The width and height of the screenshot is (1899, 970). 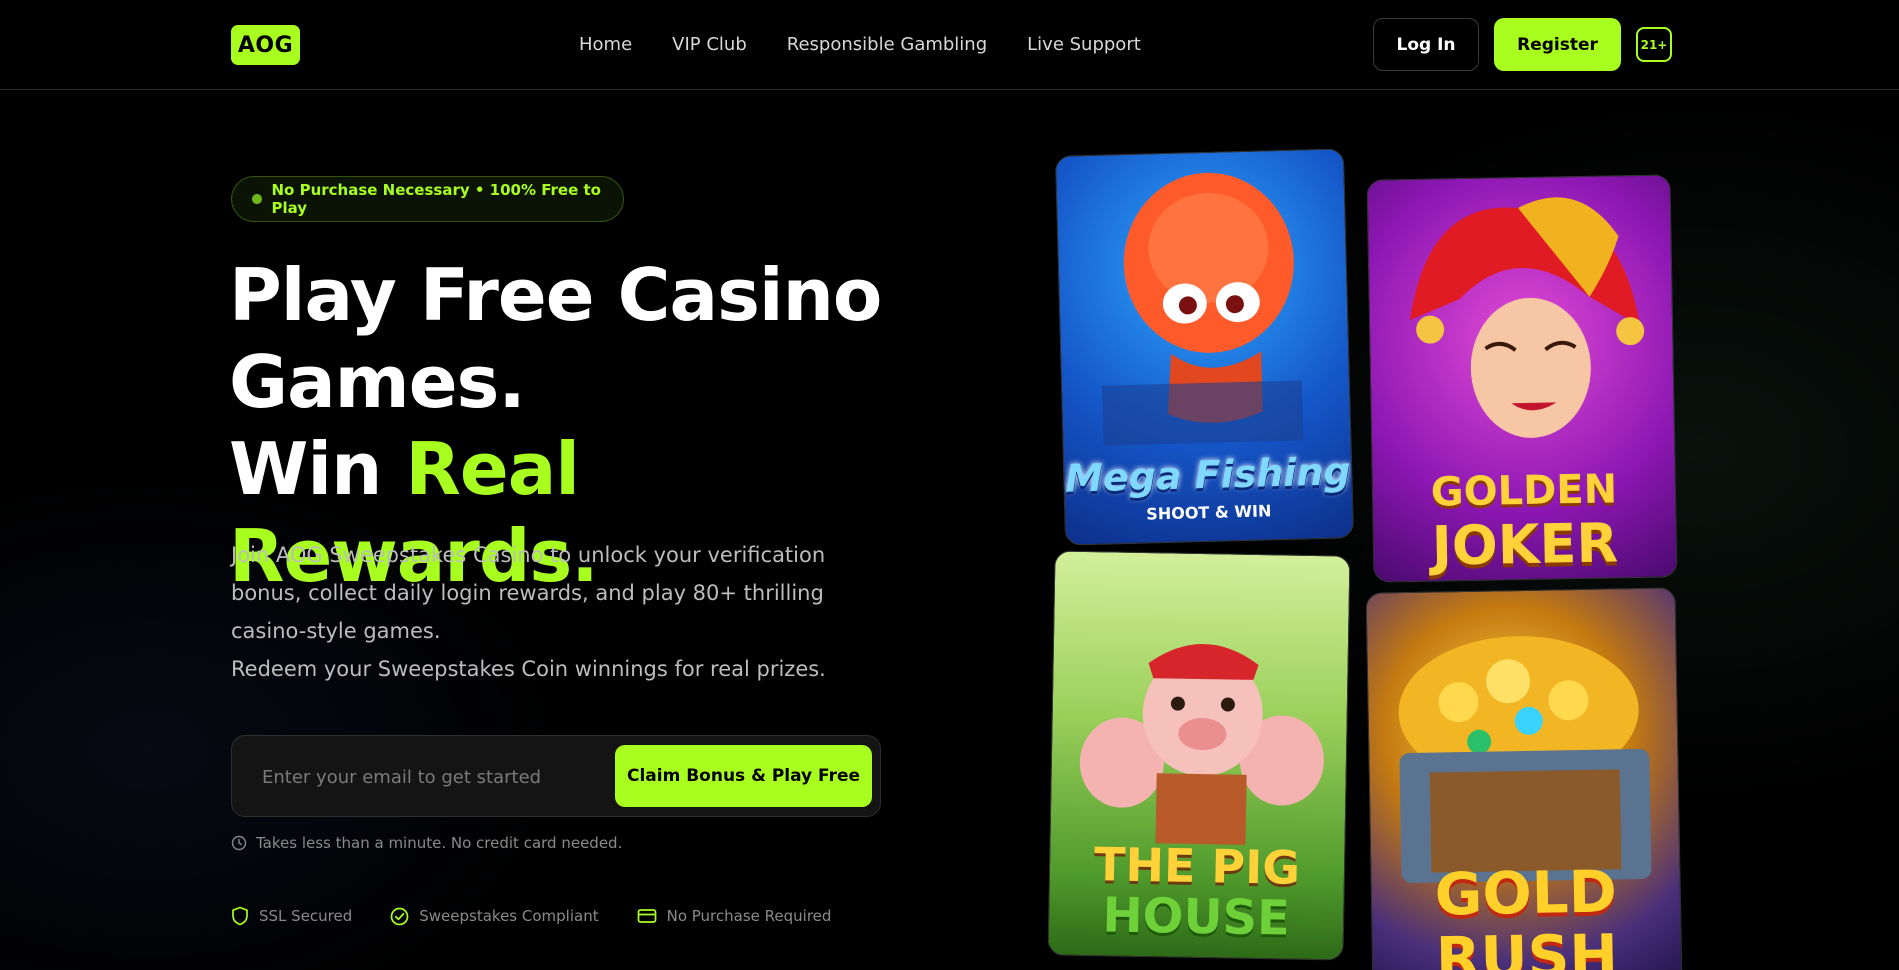 What do you see at coordinates (1525, 759) in the screenshot?
I see `treasure-chest-art-icon` at bounding box center [1525, 759].